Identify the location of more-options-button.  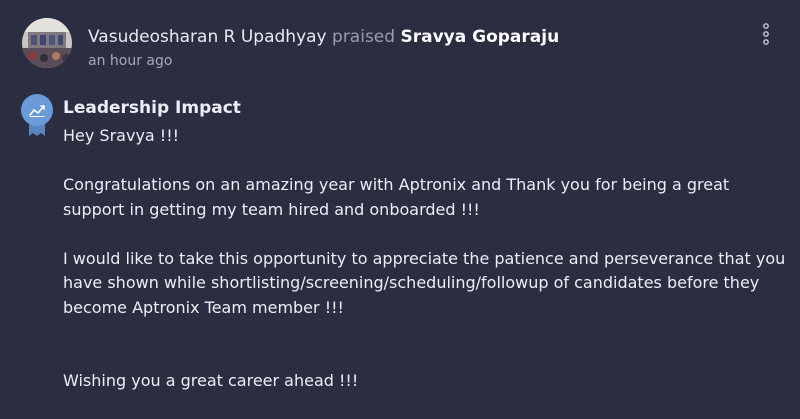
(766, 34).